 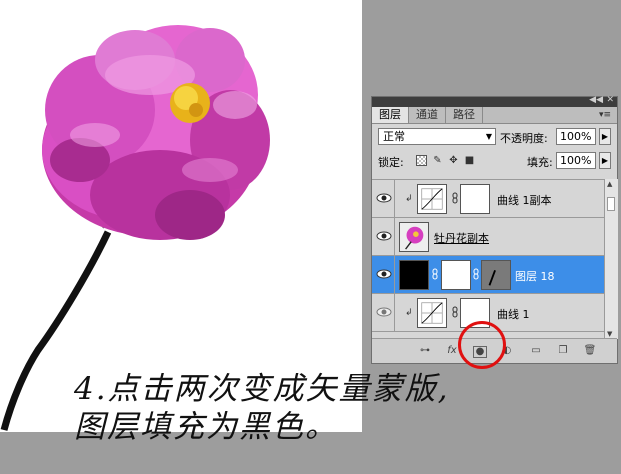 I want to click on layer-name: 牡丹花副本, so click(x=461, y=238).